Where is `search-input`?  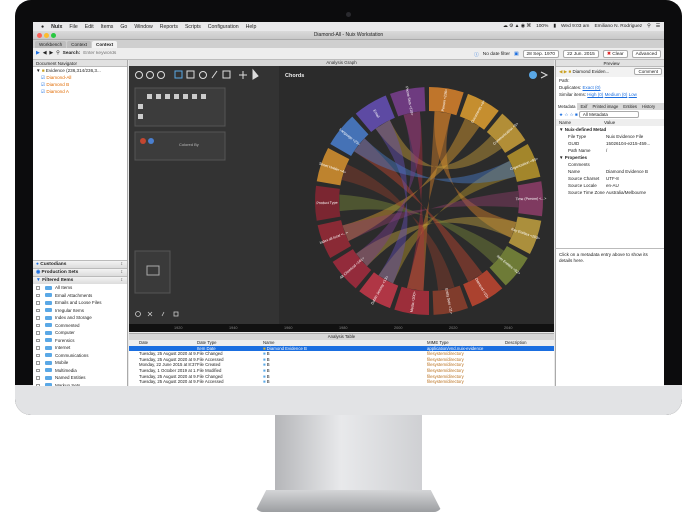
search-input is located at coordinates (178, 53).